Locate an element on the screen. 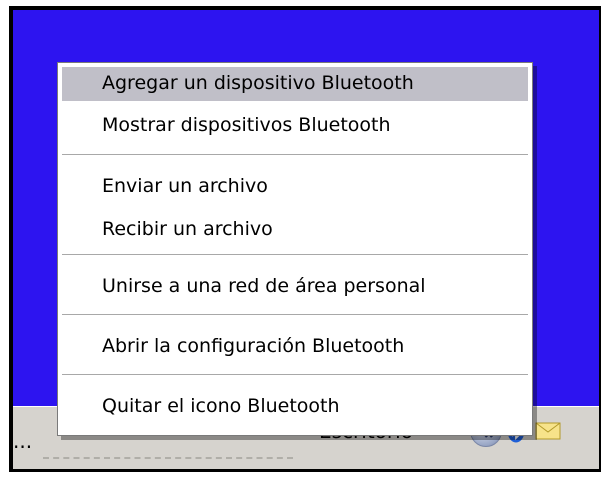 This screenshot has height=477, width=603. menu-item-label: Recibir un archivo is located at coordinates (187, 229).